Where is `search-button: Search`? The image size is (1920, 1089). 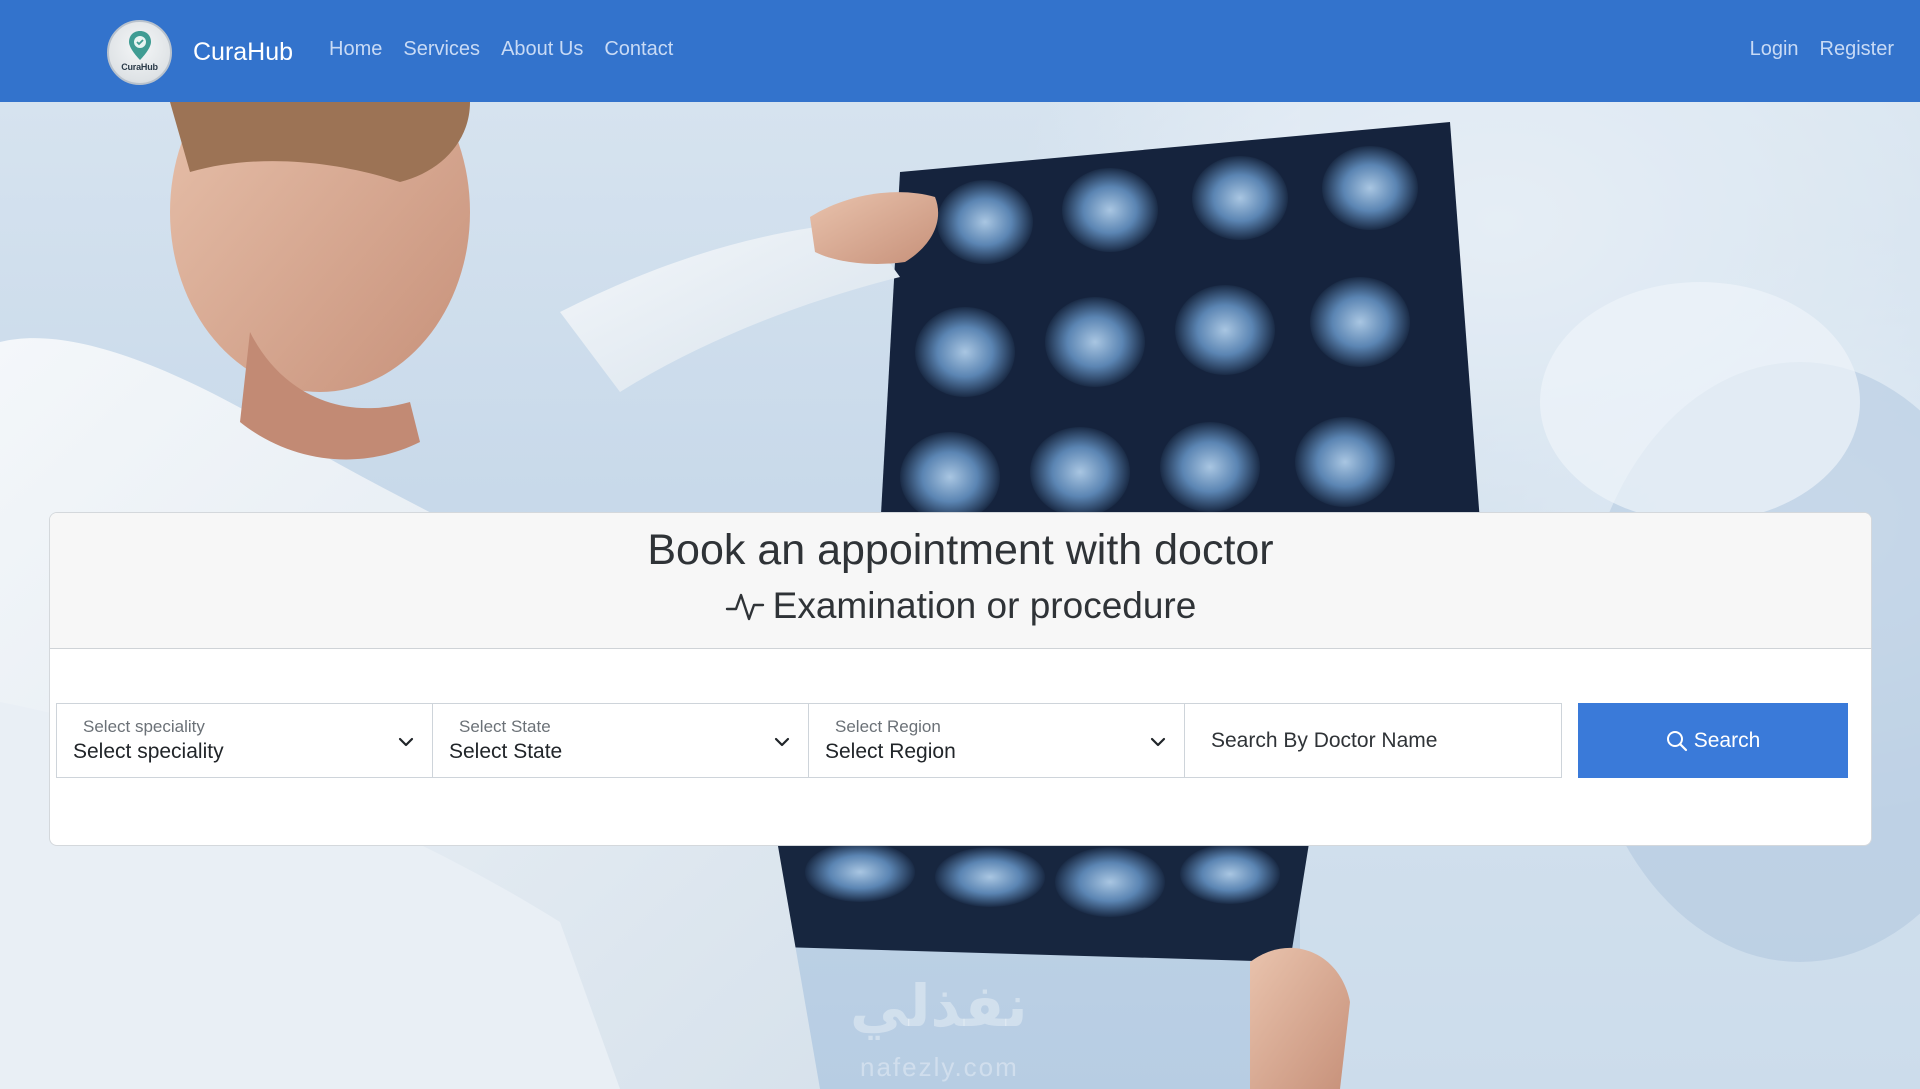
search-button: Search is located at coordinates (1713, 740).